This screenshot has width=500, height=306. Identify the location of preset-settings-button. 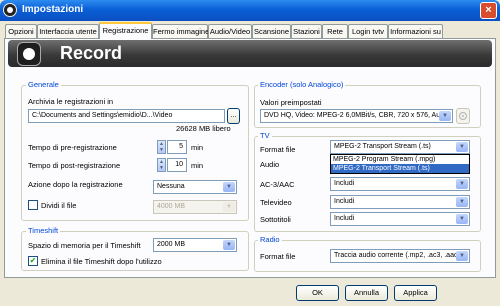
(463, 116).